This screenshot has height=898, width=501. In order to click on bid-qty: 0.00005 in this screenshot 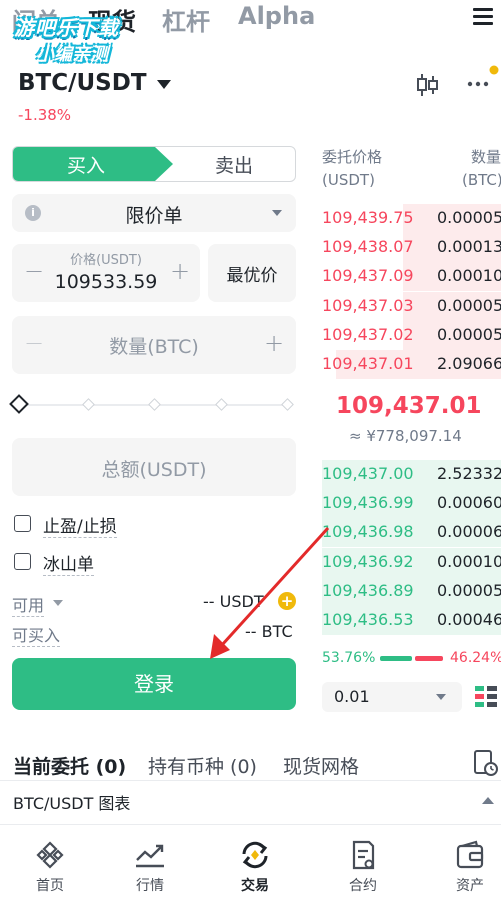, I will do `click(469, 590)`.